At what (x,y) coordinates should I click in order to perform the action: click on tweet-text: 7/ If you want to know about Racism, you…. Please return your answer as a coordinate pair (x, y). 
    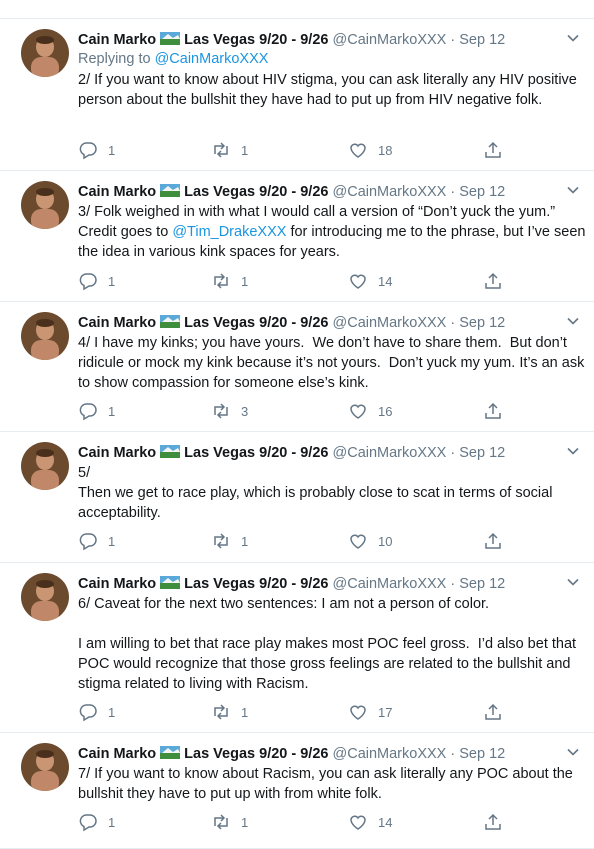
    Looking at the image, I should click on (327, 784).